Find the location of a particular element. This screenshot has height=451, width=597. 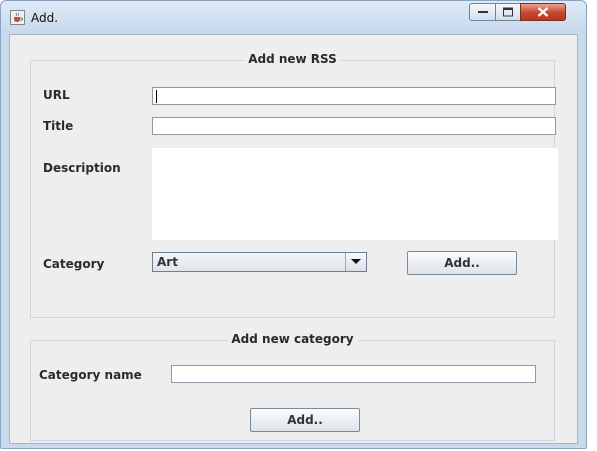

minimize-icon is located at coordinates (482, 12).